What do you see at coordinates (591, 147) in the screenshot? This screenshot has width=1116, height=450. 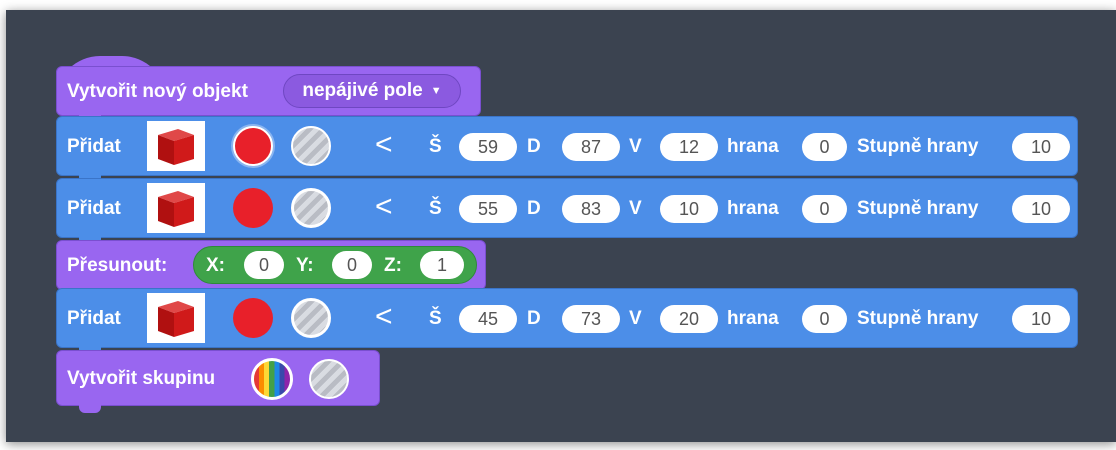 I see `depth-input: 87` at bounding box center [591, 147].